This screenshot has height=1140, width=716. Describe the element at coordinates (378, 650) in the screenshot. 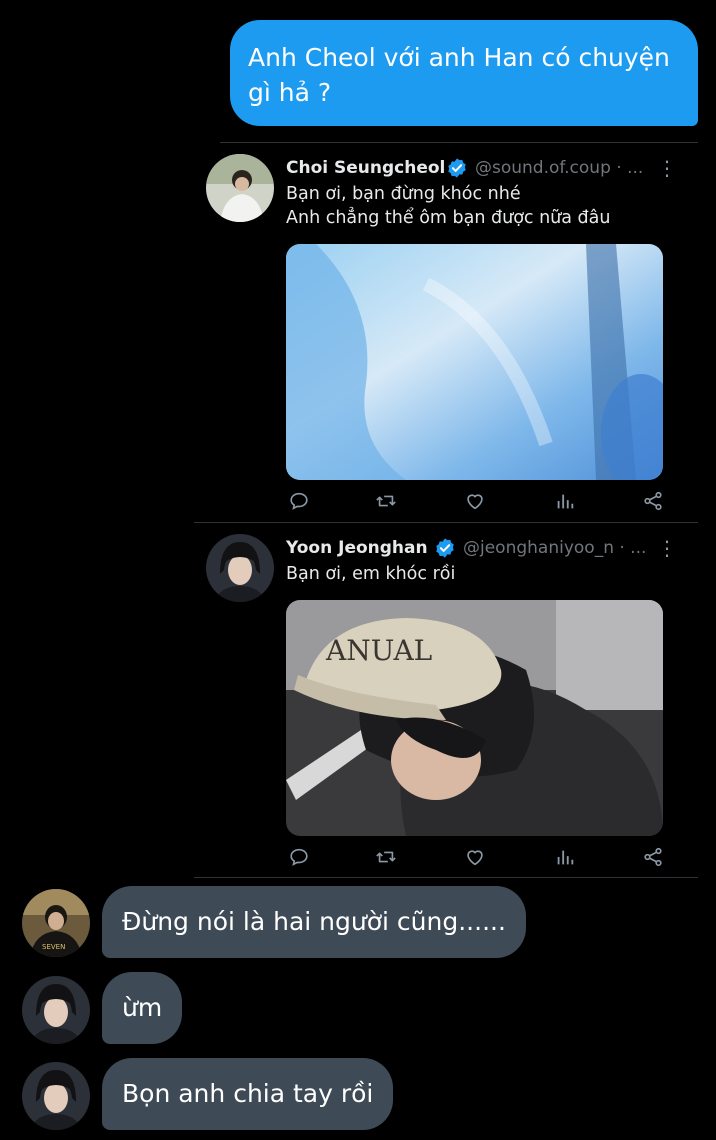

I see `svg-text: ANUAL` at that location.